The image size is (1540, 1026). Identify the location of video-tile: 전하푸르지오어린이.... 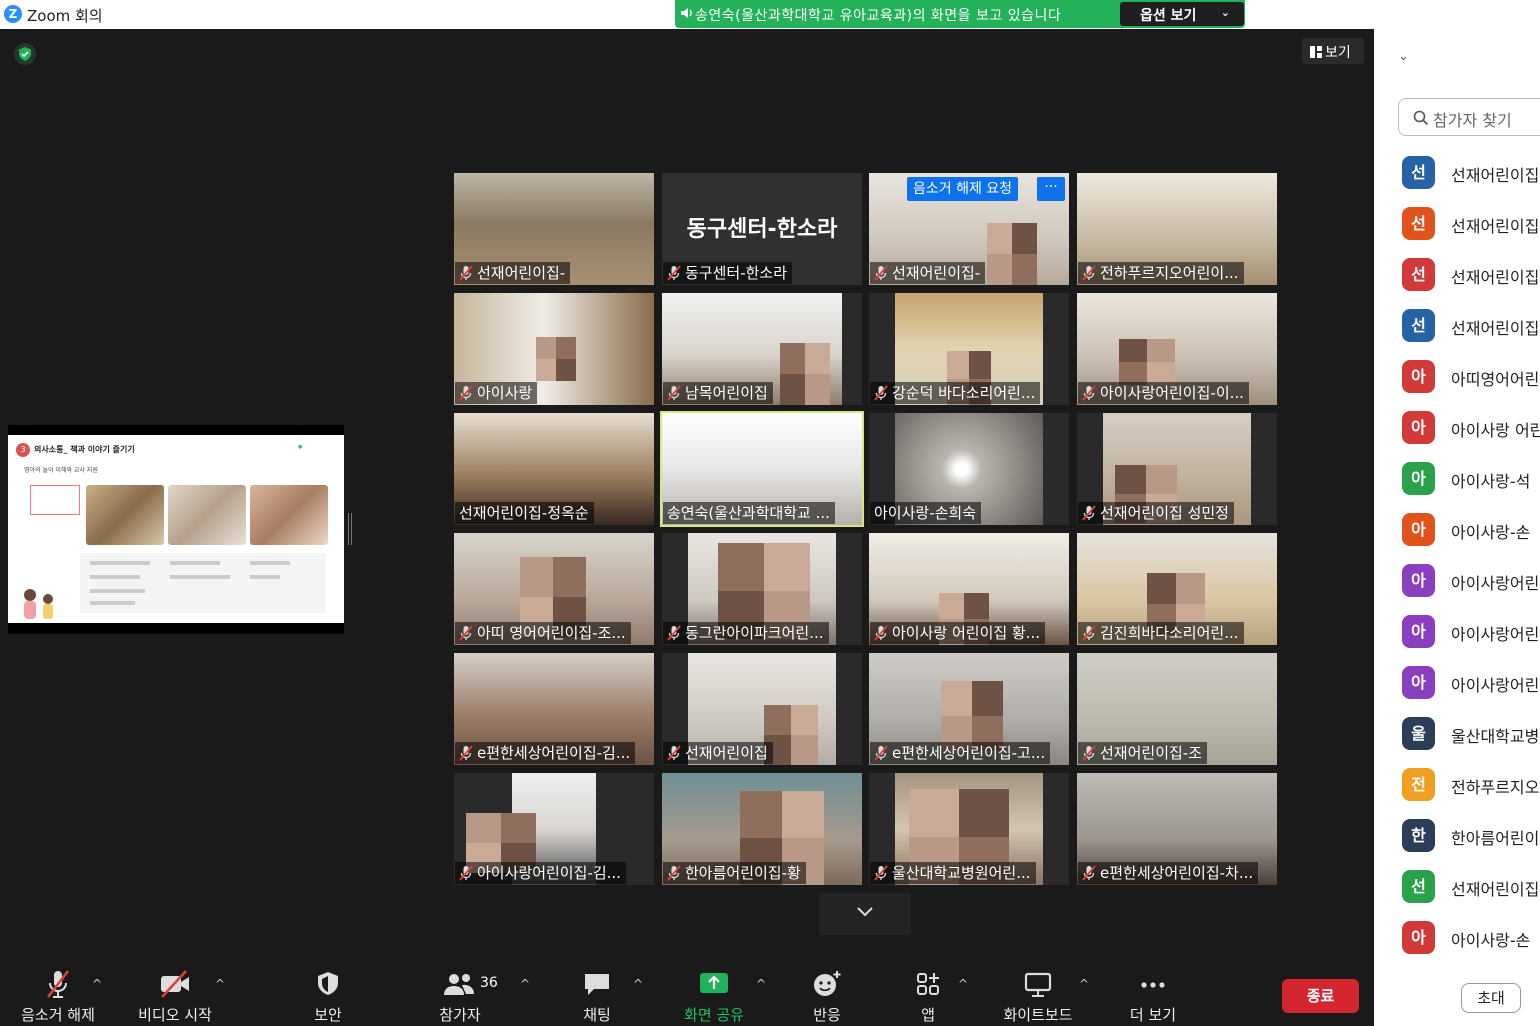
(1177, 229).